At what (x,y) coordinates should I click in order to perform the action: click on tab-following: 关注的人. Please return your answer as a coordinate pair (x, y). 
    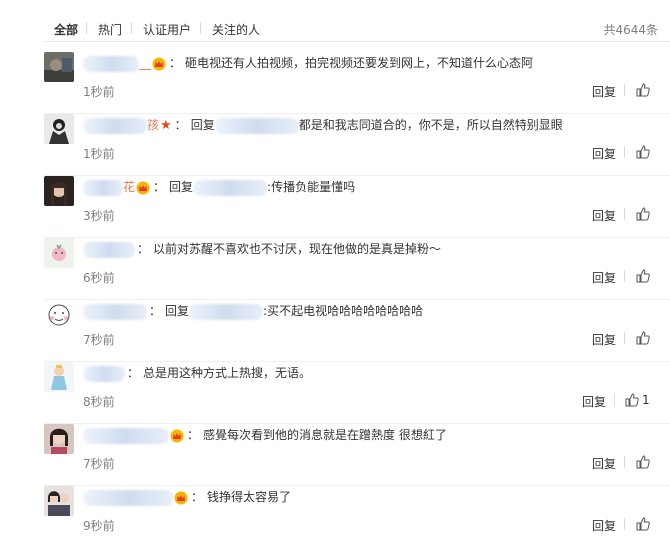
    Looking at the image, I should click on (236, 29).